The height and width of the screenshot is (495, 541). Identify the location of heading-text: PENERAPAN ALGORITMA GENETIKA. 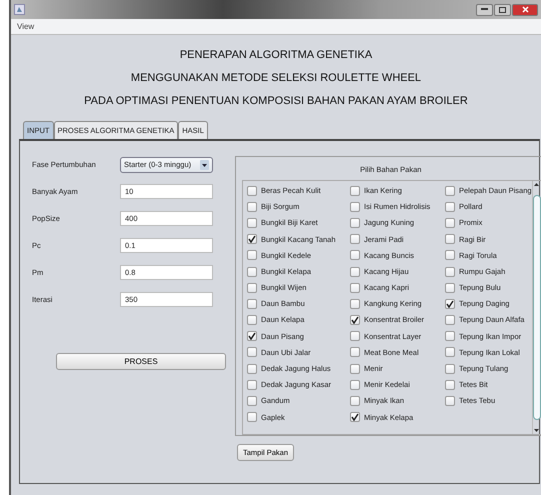
(276, 55).